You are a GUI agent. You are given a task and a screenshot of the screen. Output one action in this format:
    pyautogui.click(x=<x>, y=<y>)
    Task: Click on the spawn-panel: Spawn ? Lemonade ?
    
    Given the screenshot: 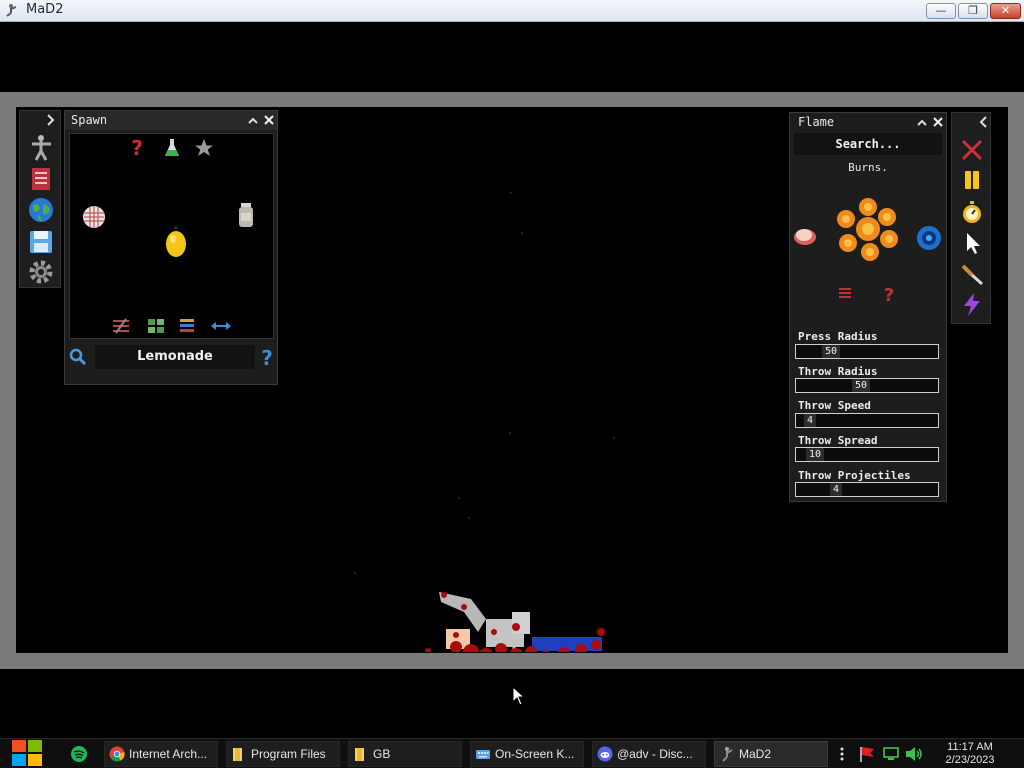 What is the action you would take?
    pyautogui.click(x=171, y=247)
    